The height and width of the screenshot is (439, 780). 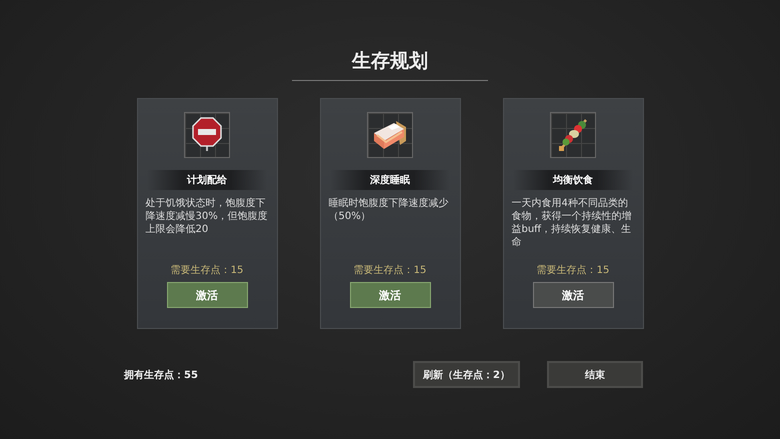 I want to click on stop-sign-icon, so click(x=207, y=135).